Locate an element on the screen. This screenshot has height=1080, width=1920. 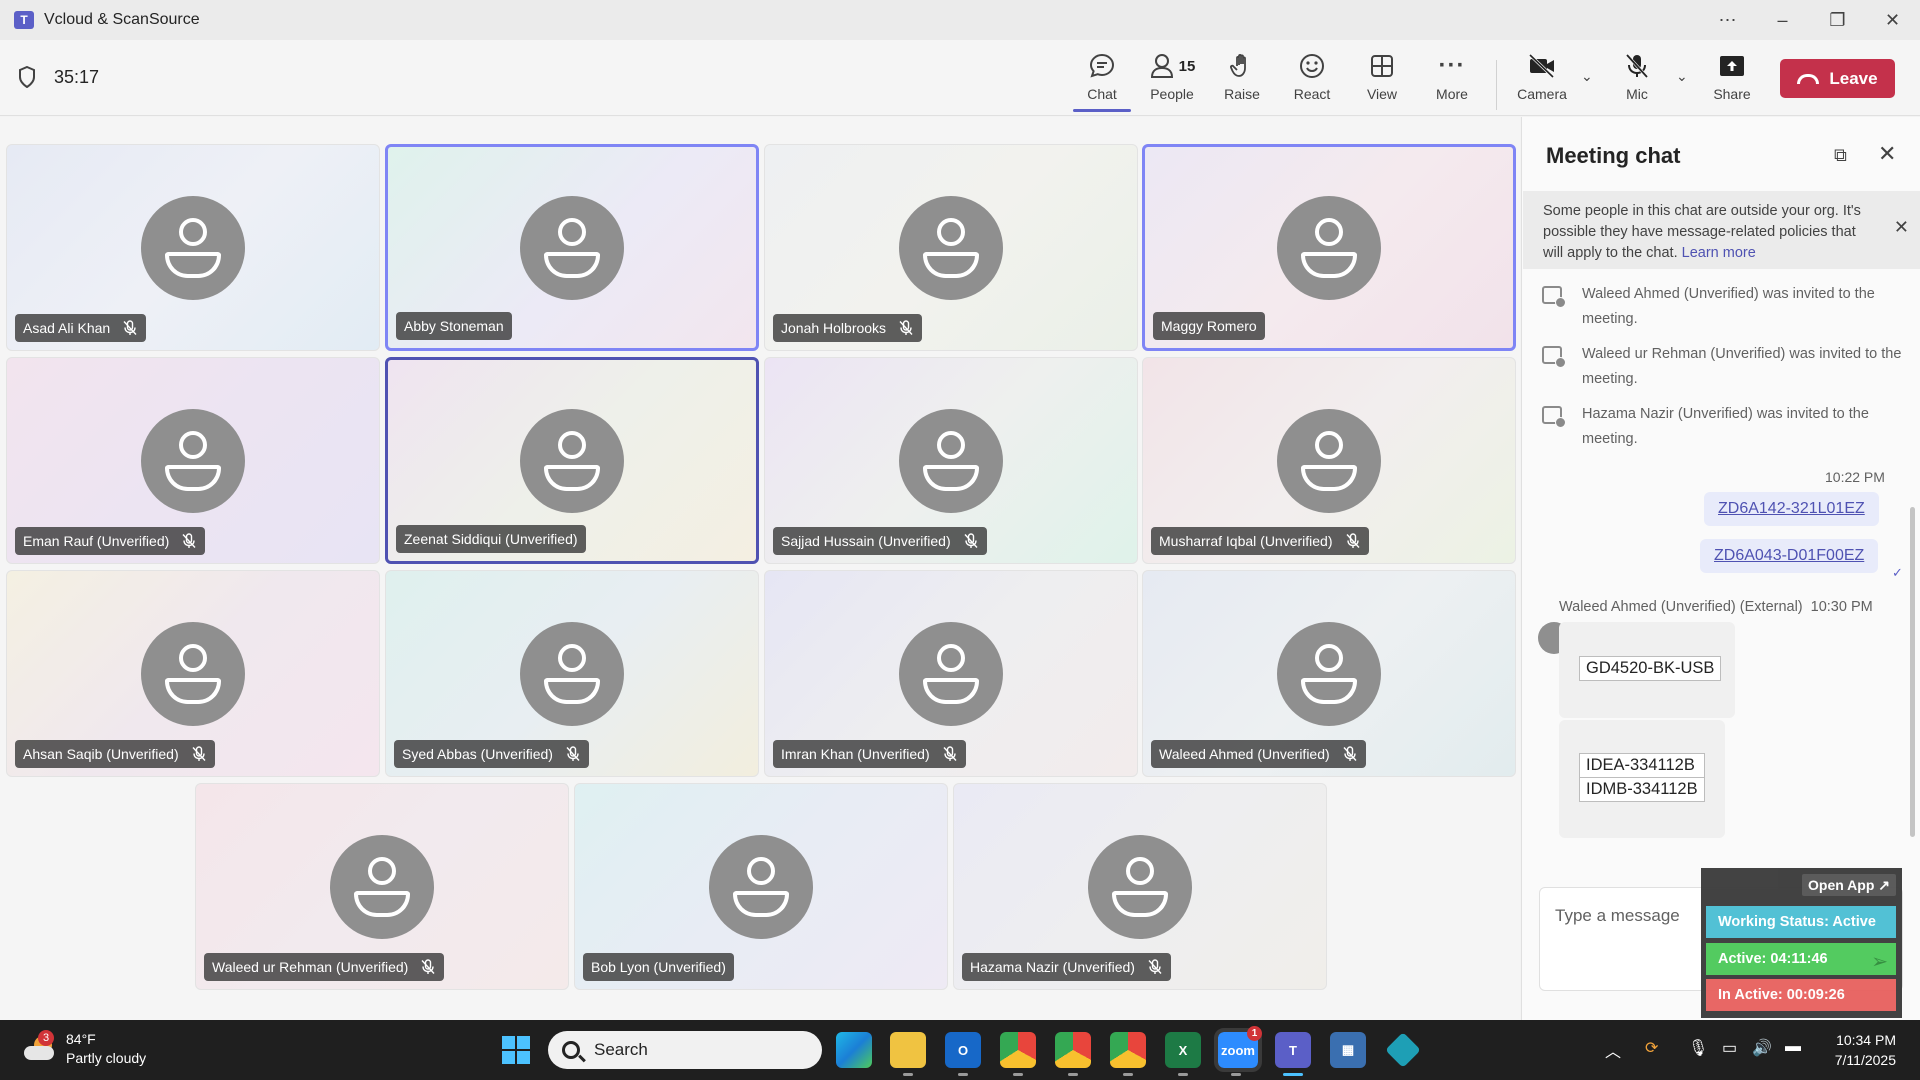
participant-name: Waleed ur Rehman (Unverified) is located at coordinates (310, 967).